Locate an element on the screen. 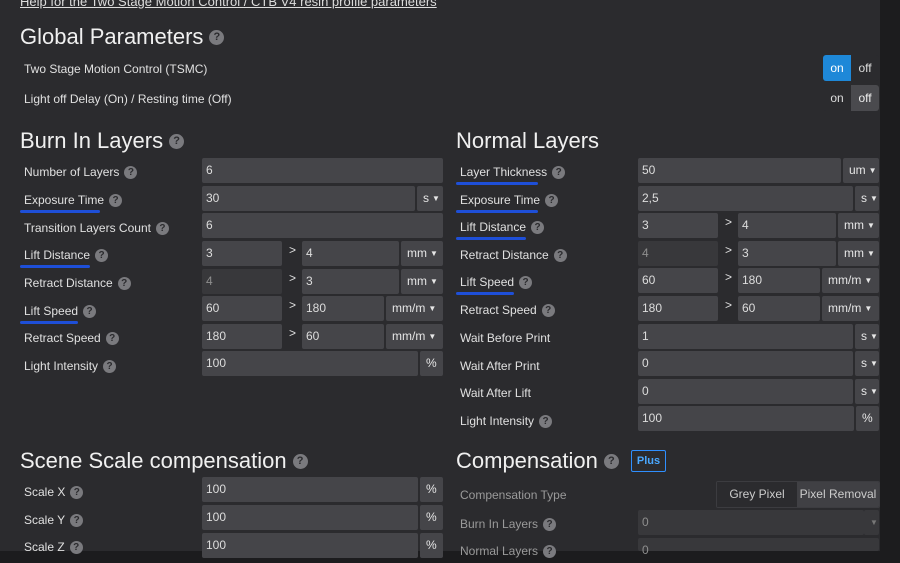  normal-retract-speed-unit-select: mm/m ▼ is located at coordinates (850, 308).